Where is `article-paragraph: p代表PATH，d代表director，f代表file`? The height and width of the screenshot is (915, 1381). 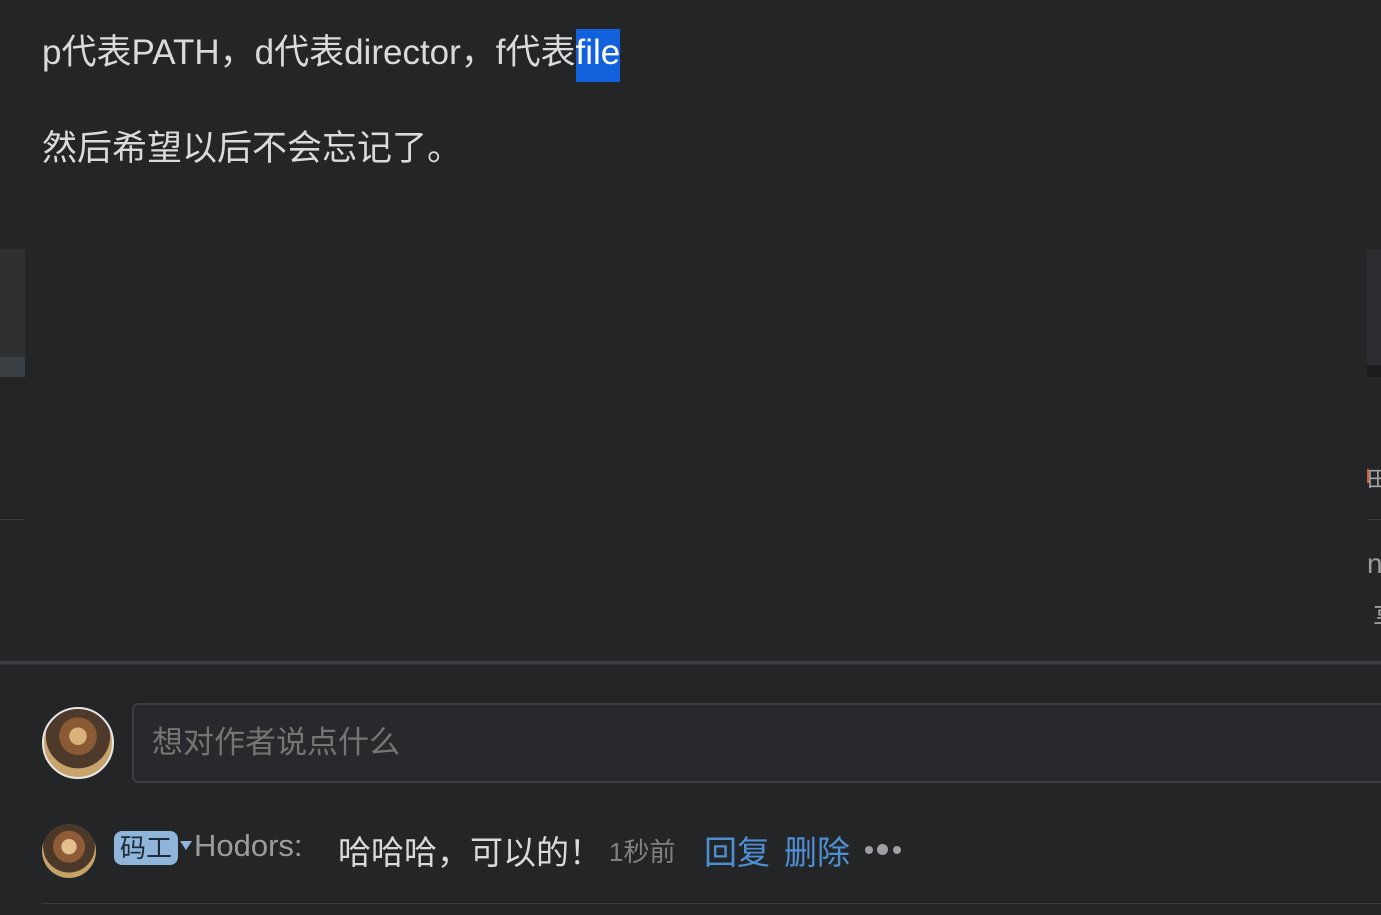
article-paragraph: p代表PATH，d代表director，f代表file is located at coordinates (331, 55).